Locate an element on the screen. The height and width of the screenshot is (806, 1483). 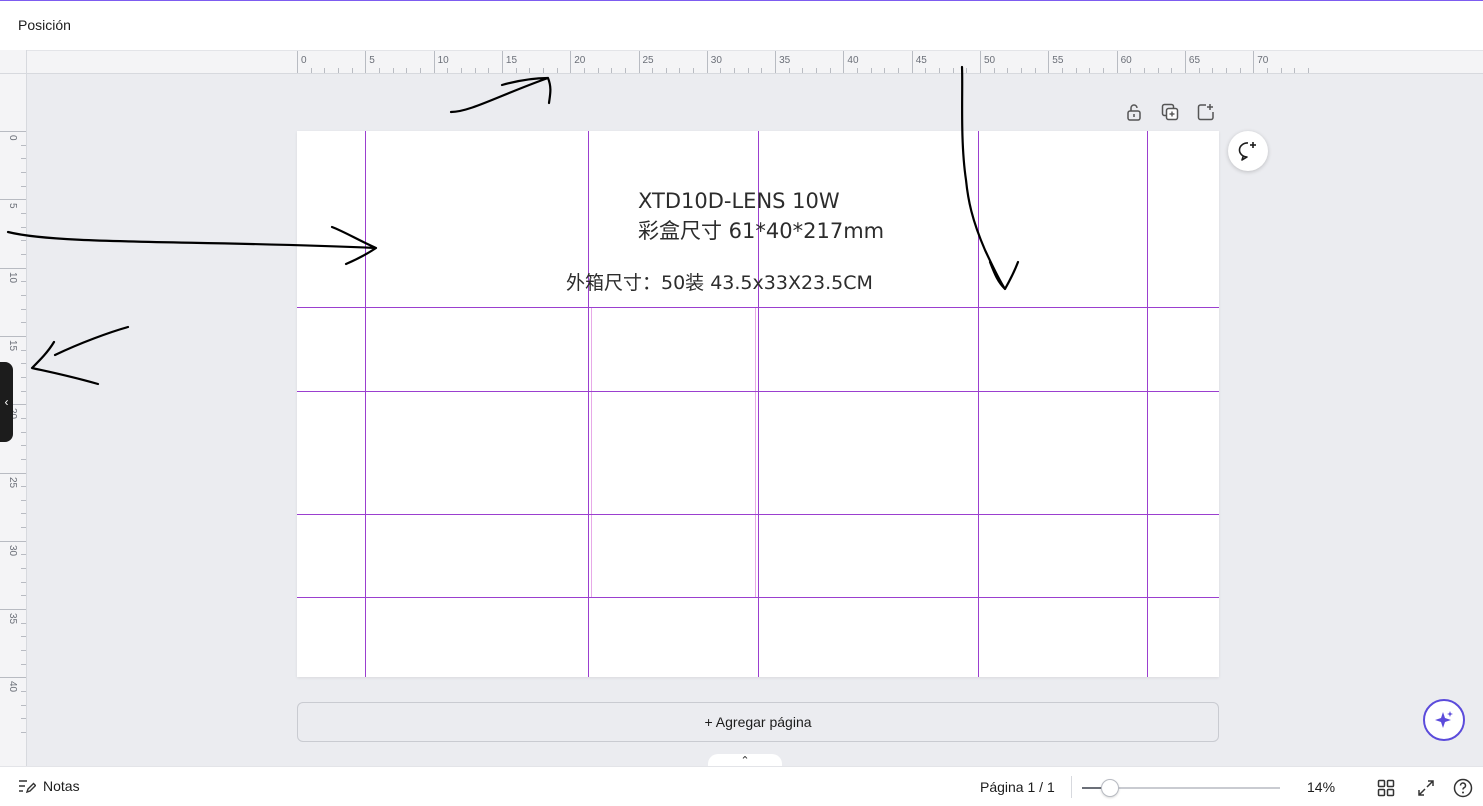
grid-view-icon is located at coordinates (1386, 788).